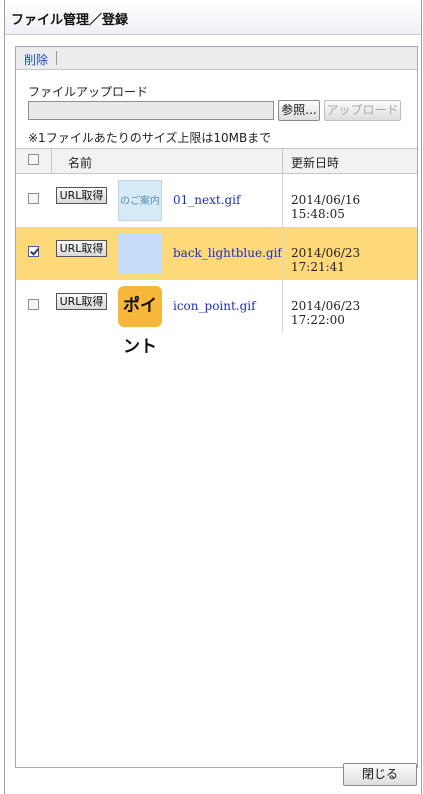 The height and width of the screenshot is (794, 423). I want to click on modified-date: 2014/06/23 17:21:41, so click(326, 260).